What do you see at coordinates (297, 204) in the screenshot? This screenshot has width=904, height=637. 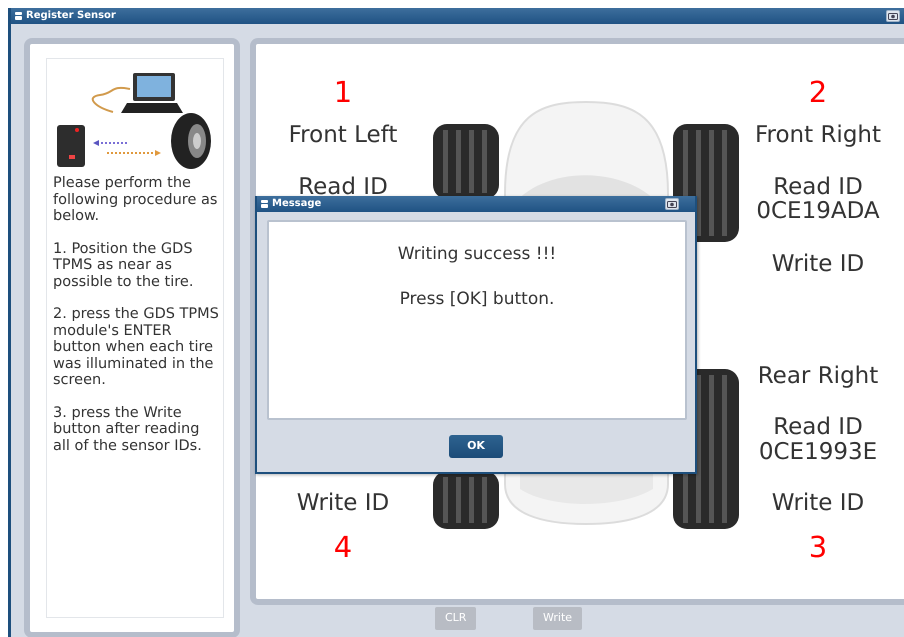 I see `dialog-title: Message` at bounding box center [297, 204].